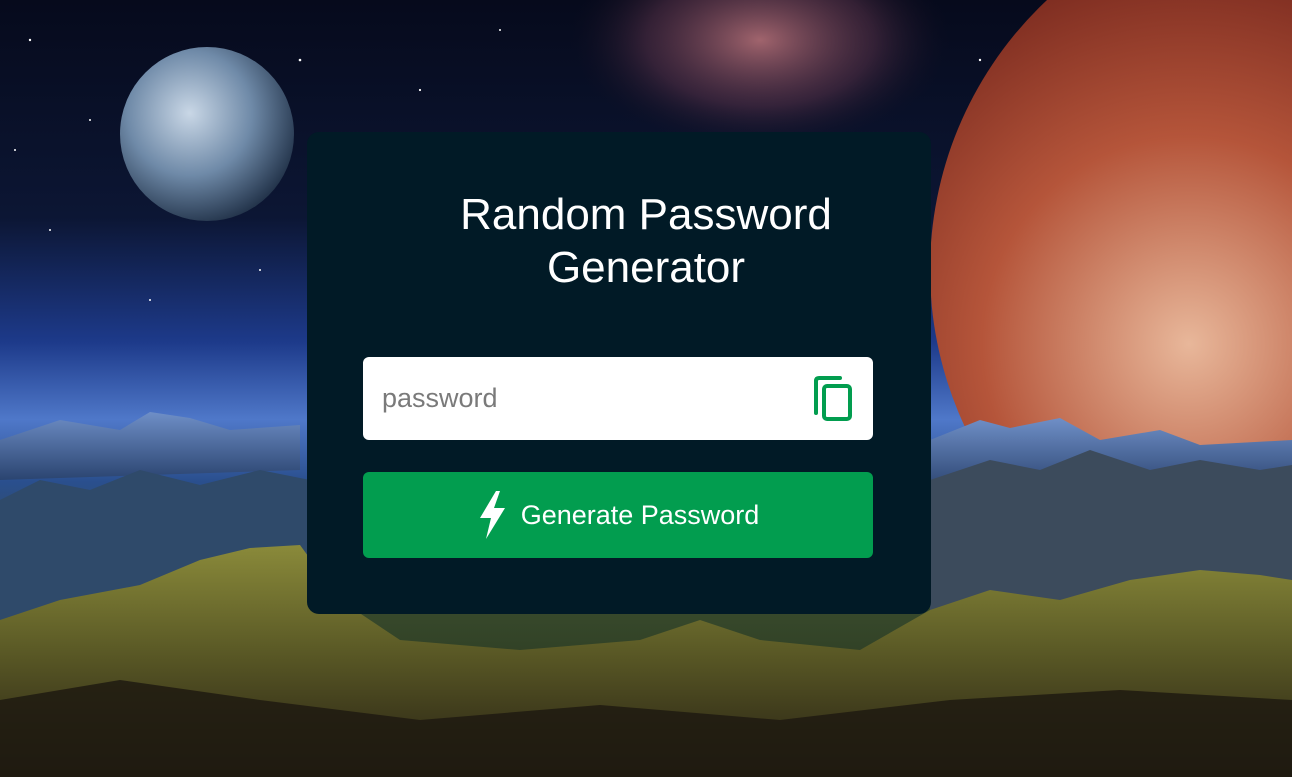  I want to click on generate-password-label: Generate Password, so click(640, 514).